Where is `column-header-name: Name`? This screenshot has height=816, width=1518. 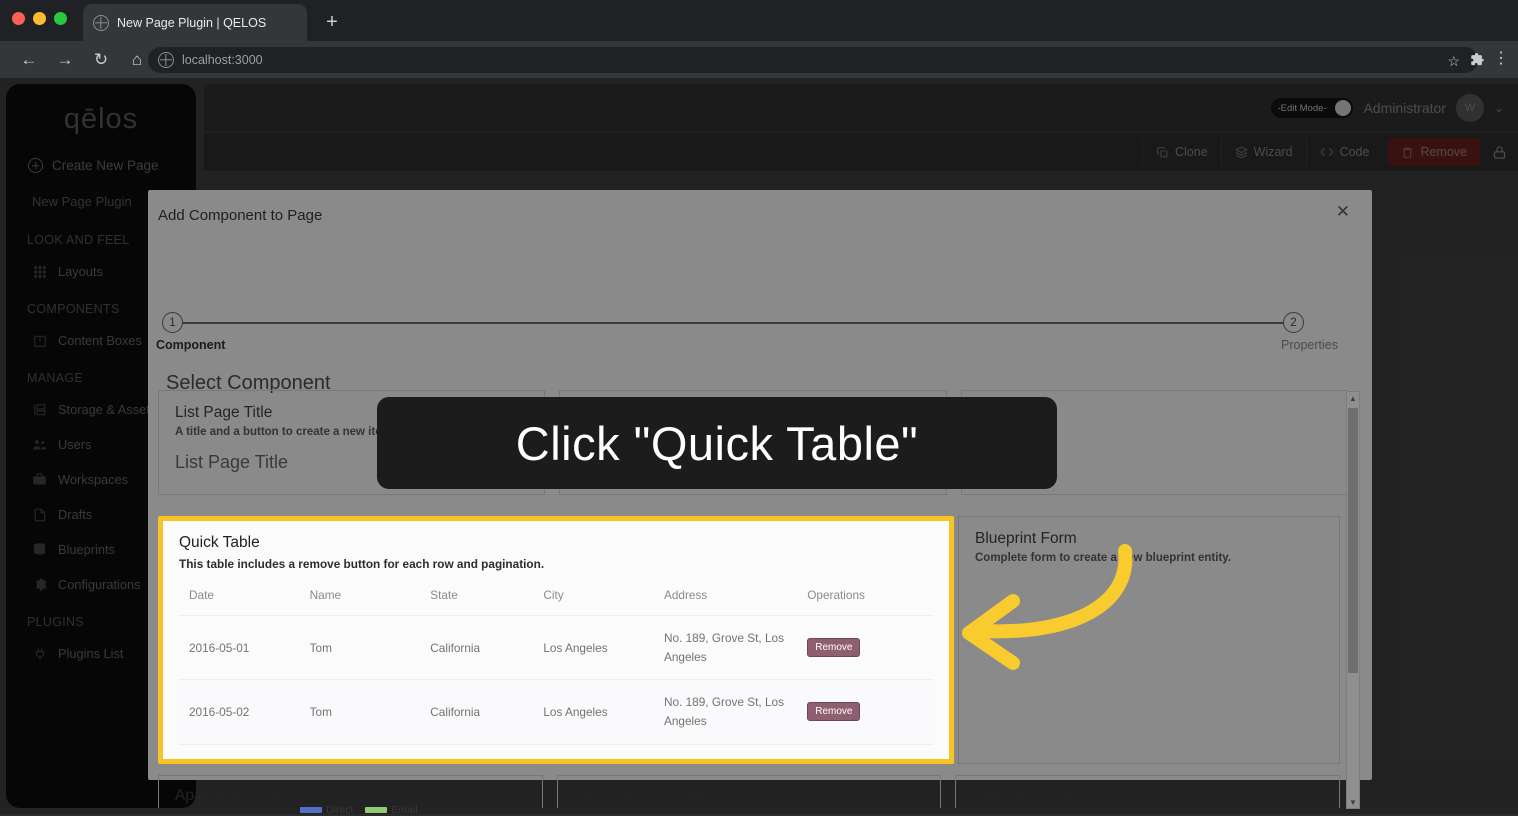
column-header-name: Name is located at coordinates (360, 599).